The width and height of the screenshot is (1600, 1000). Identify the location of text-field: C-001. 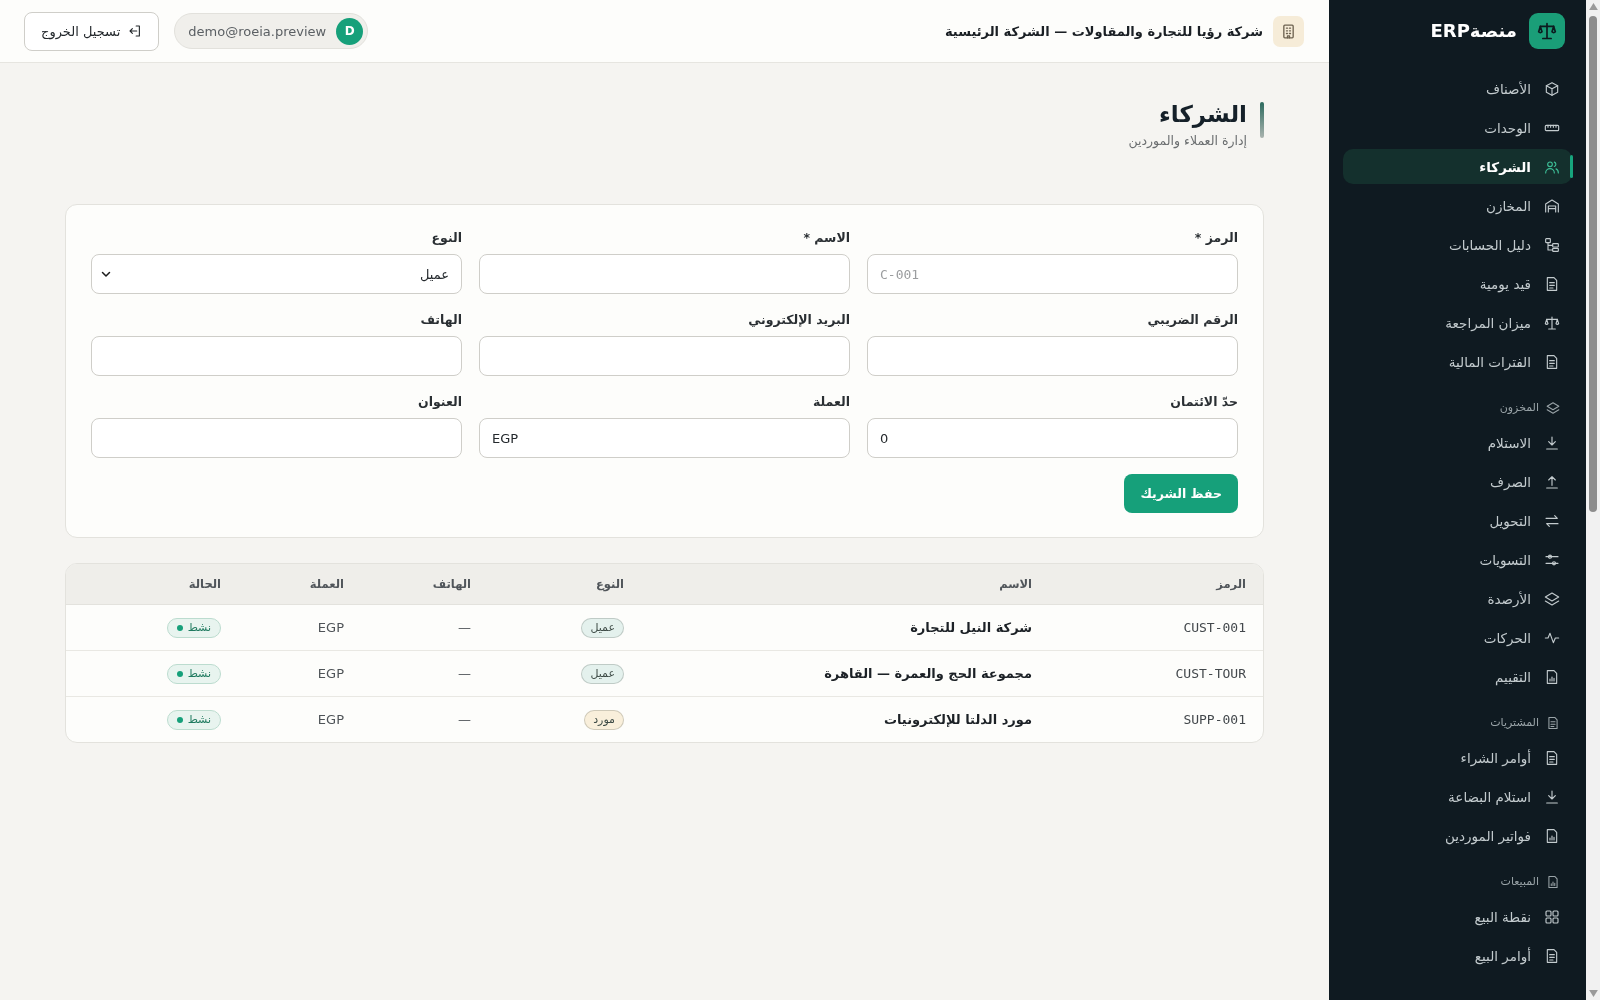
(1052, 274).